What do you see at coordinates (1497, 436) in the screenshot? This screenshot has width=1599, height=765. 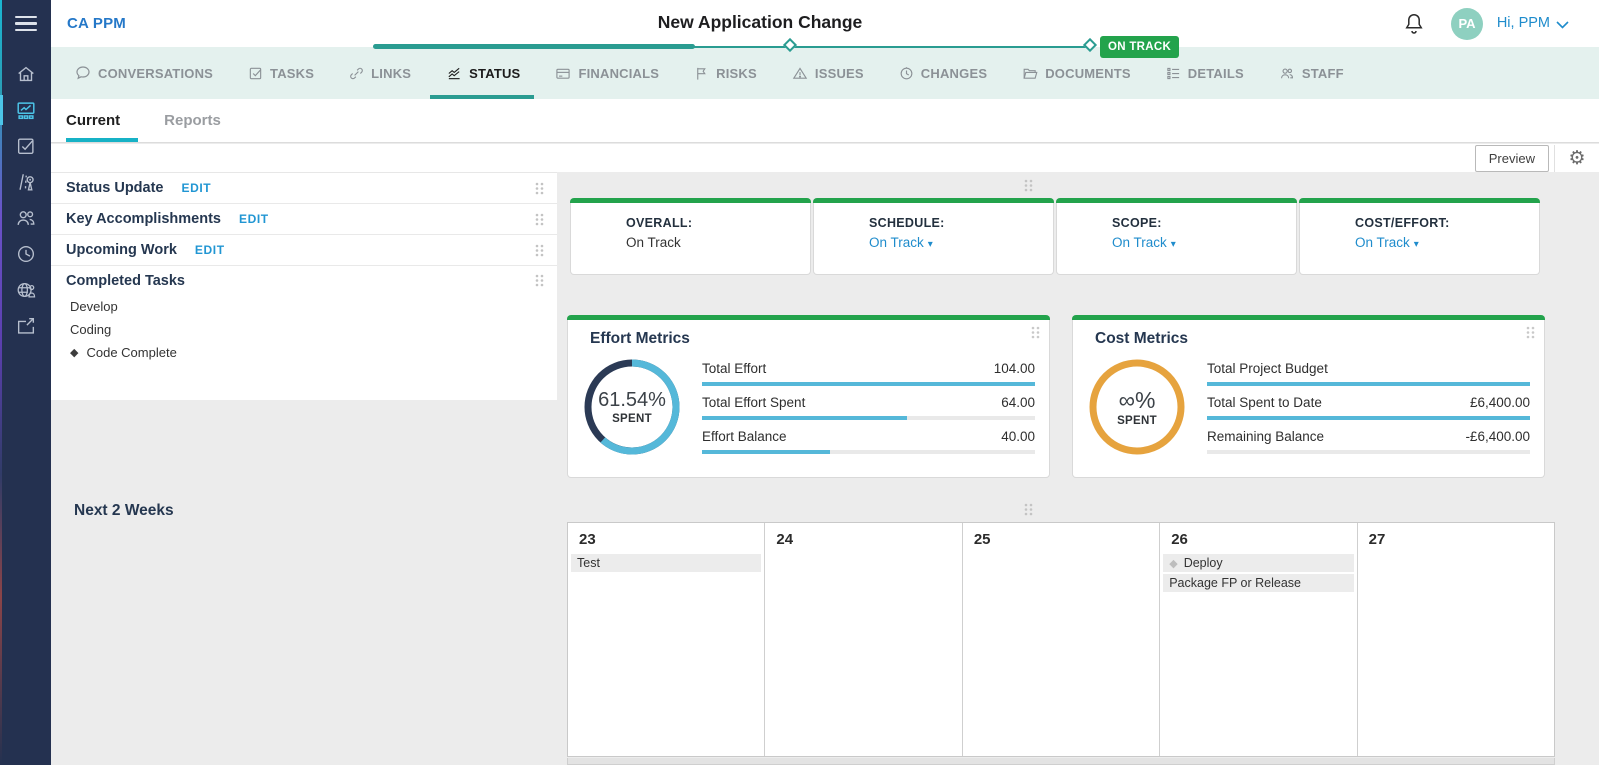 I see `metric-value: -£6,400.00` at bounding box center [1497, 436].